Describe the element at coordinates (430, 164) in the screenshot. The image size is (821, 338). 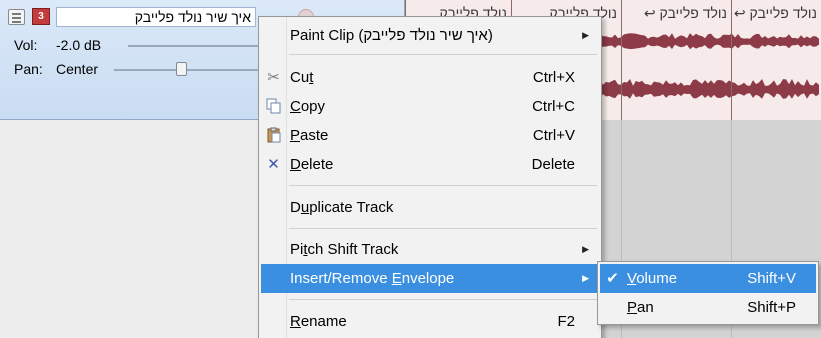
I see `menu-item-delete: ✕ Delete Delete` at that location.